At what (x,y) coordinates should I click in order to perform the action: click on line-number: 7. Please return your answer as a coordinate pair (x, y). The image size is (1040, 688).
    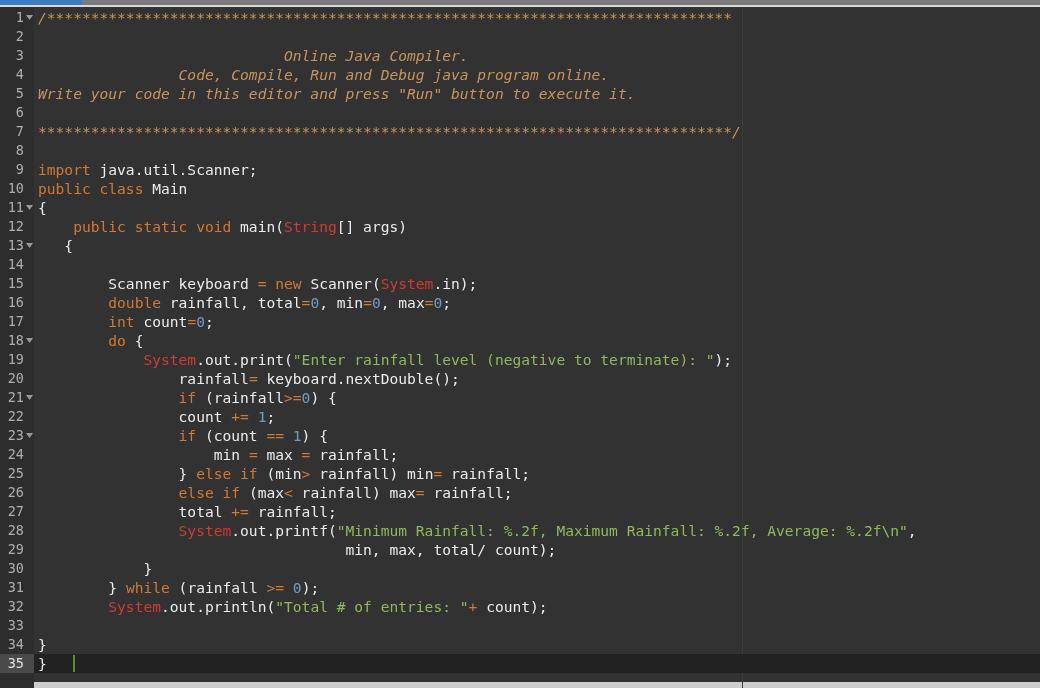
    Looking at the image, I should click on (19, 131).